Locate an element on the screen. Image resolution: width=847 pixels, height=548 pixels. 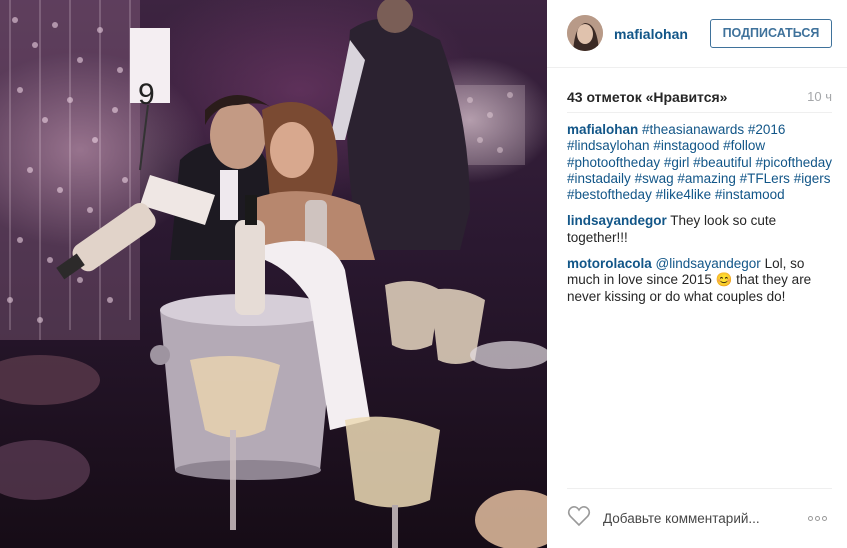
comment-footer is located at coordinates (699, 517).